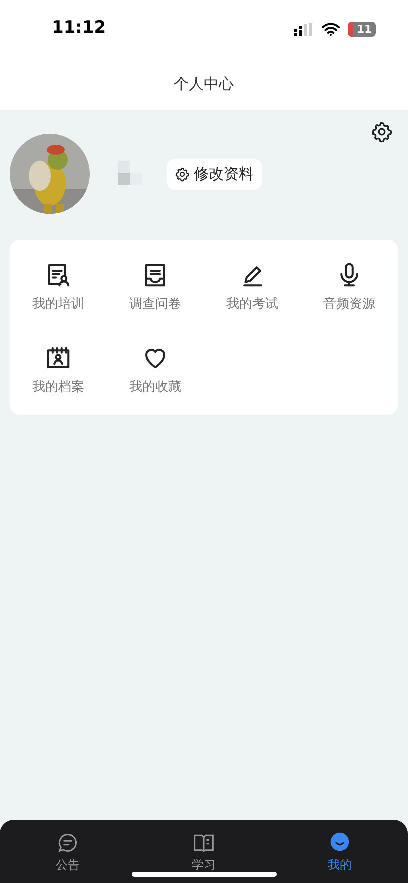  What do you see at coordinates (155, 288) in the screenshot?
I see `menu-item: 调查问卷` at bounding box center [155, 288].